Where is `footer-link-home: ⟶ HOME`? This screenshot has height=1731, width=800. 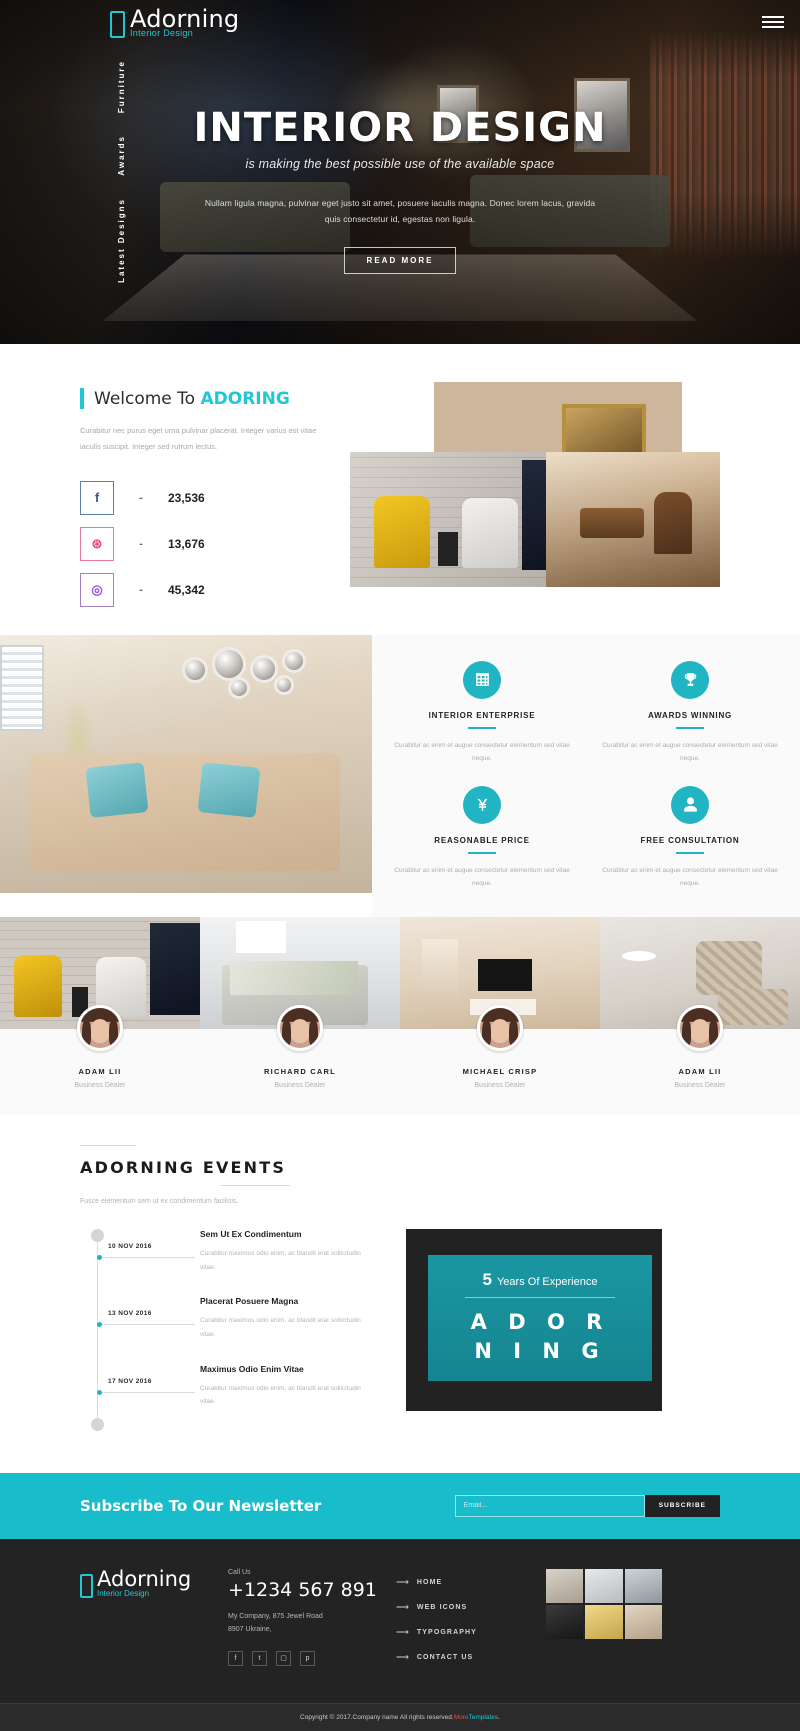 footer-link-home: ⟶ HOME is located at coordinates (471, 1582).